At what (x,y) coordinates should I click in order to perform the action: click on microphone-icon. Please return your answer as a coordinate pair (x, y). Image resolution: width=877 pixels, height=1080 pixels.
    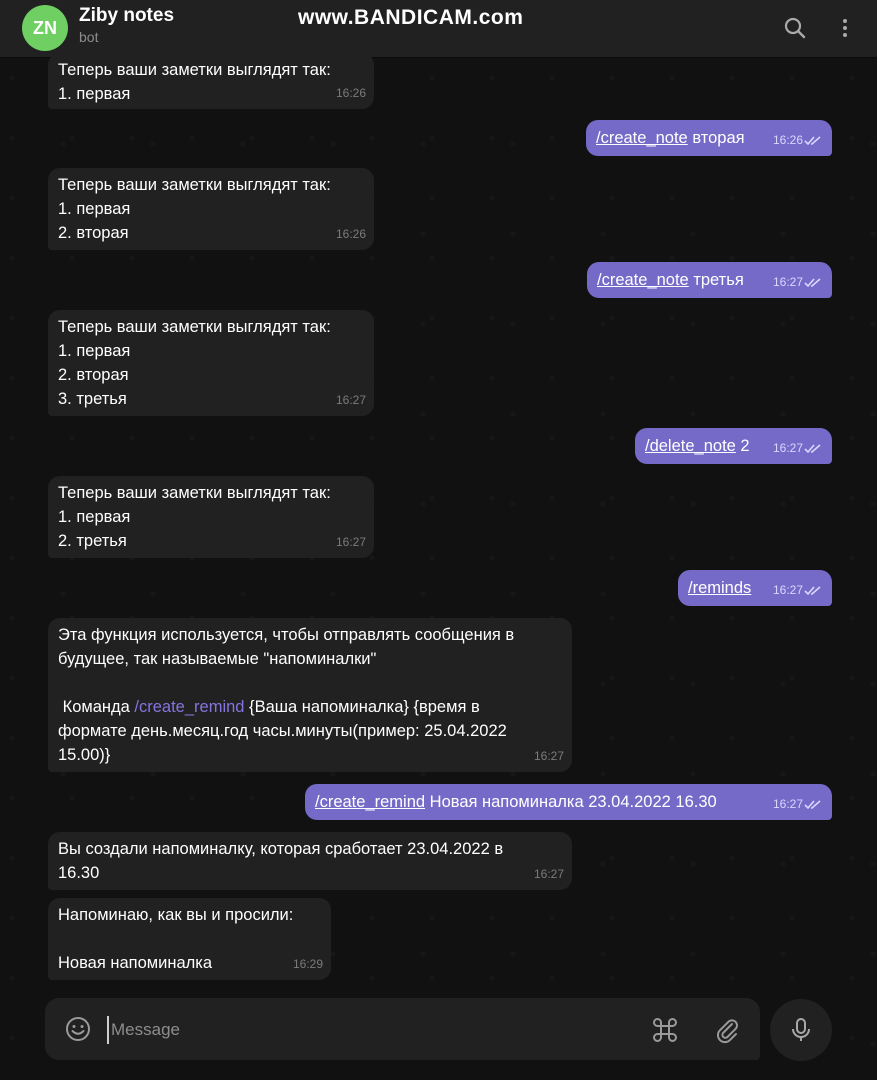
    Looking at the image, I should click on (801, 1029).